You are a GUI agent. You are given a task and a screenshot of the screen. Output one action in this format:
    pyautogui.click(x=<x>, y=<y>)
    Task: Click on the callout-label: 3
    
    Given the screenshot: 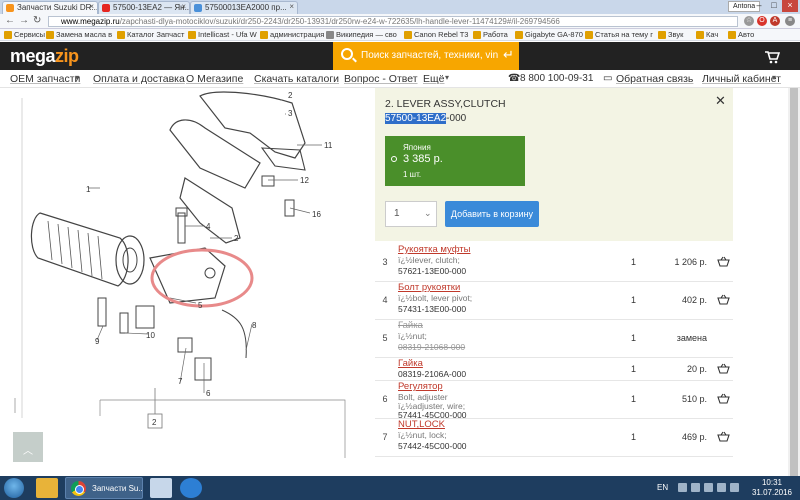 What is the action you would take?
    pyautogui.click(x=290, y=113)
    